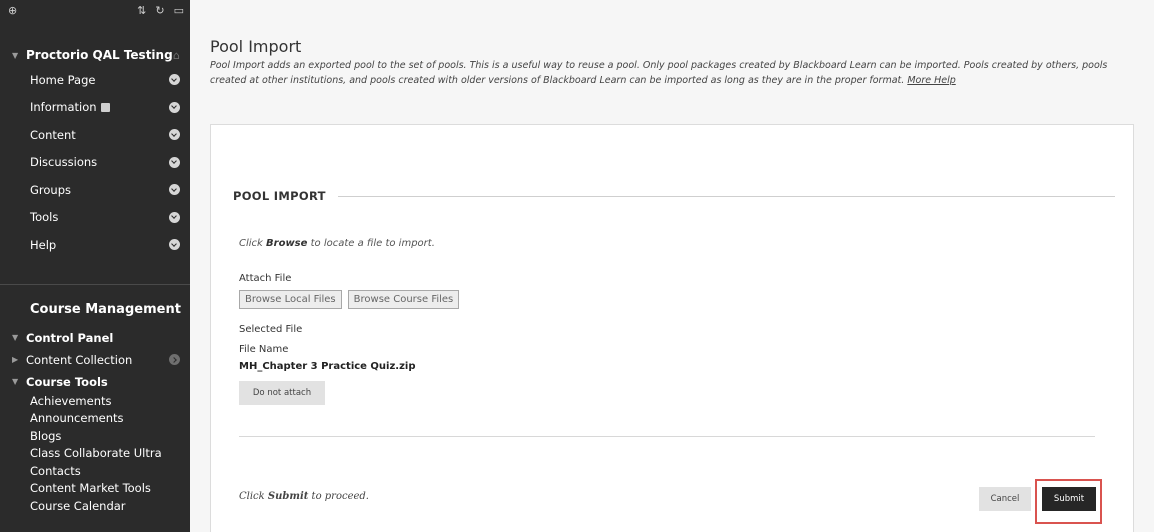 This screenshot has width=1154, height=532. What do you see at coordinates (12, 11) in the screenshot?
I see `add-icon: ⊕` at bounding box center [12, 11].